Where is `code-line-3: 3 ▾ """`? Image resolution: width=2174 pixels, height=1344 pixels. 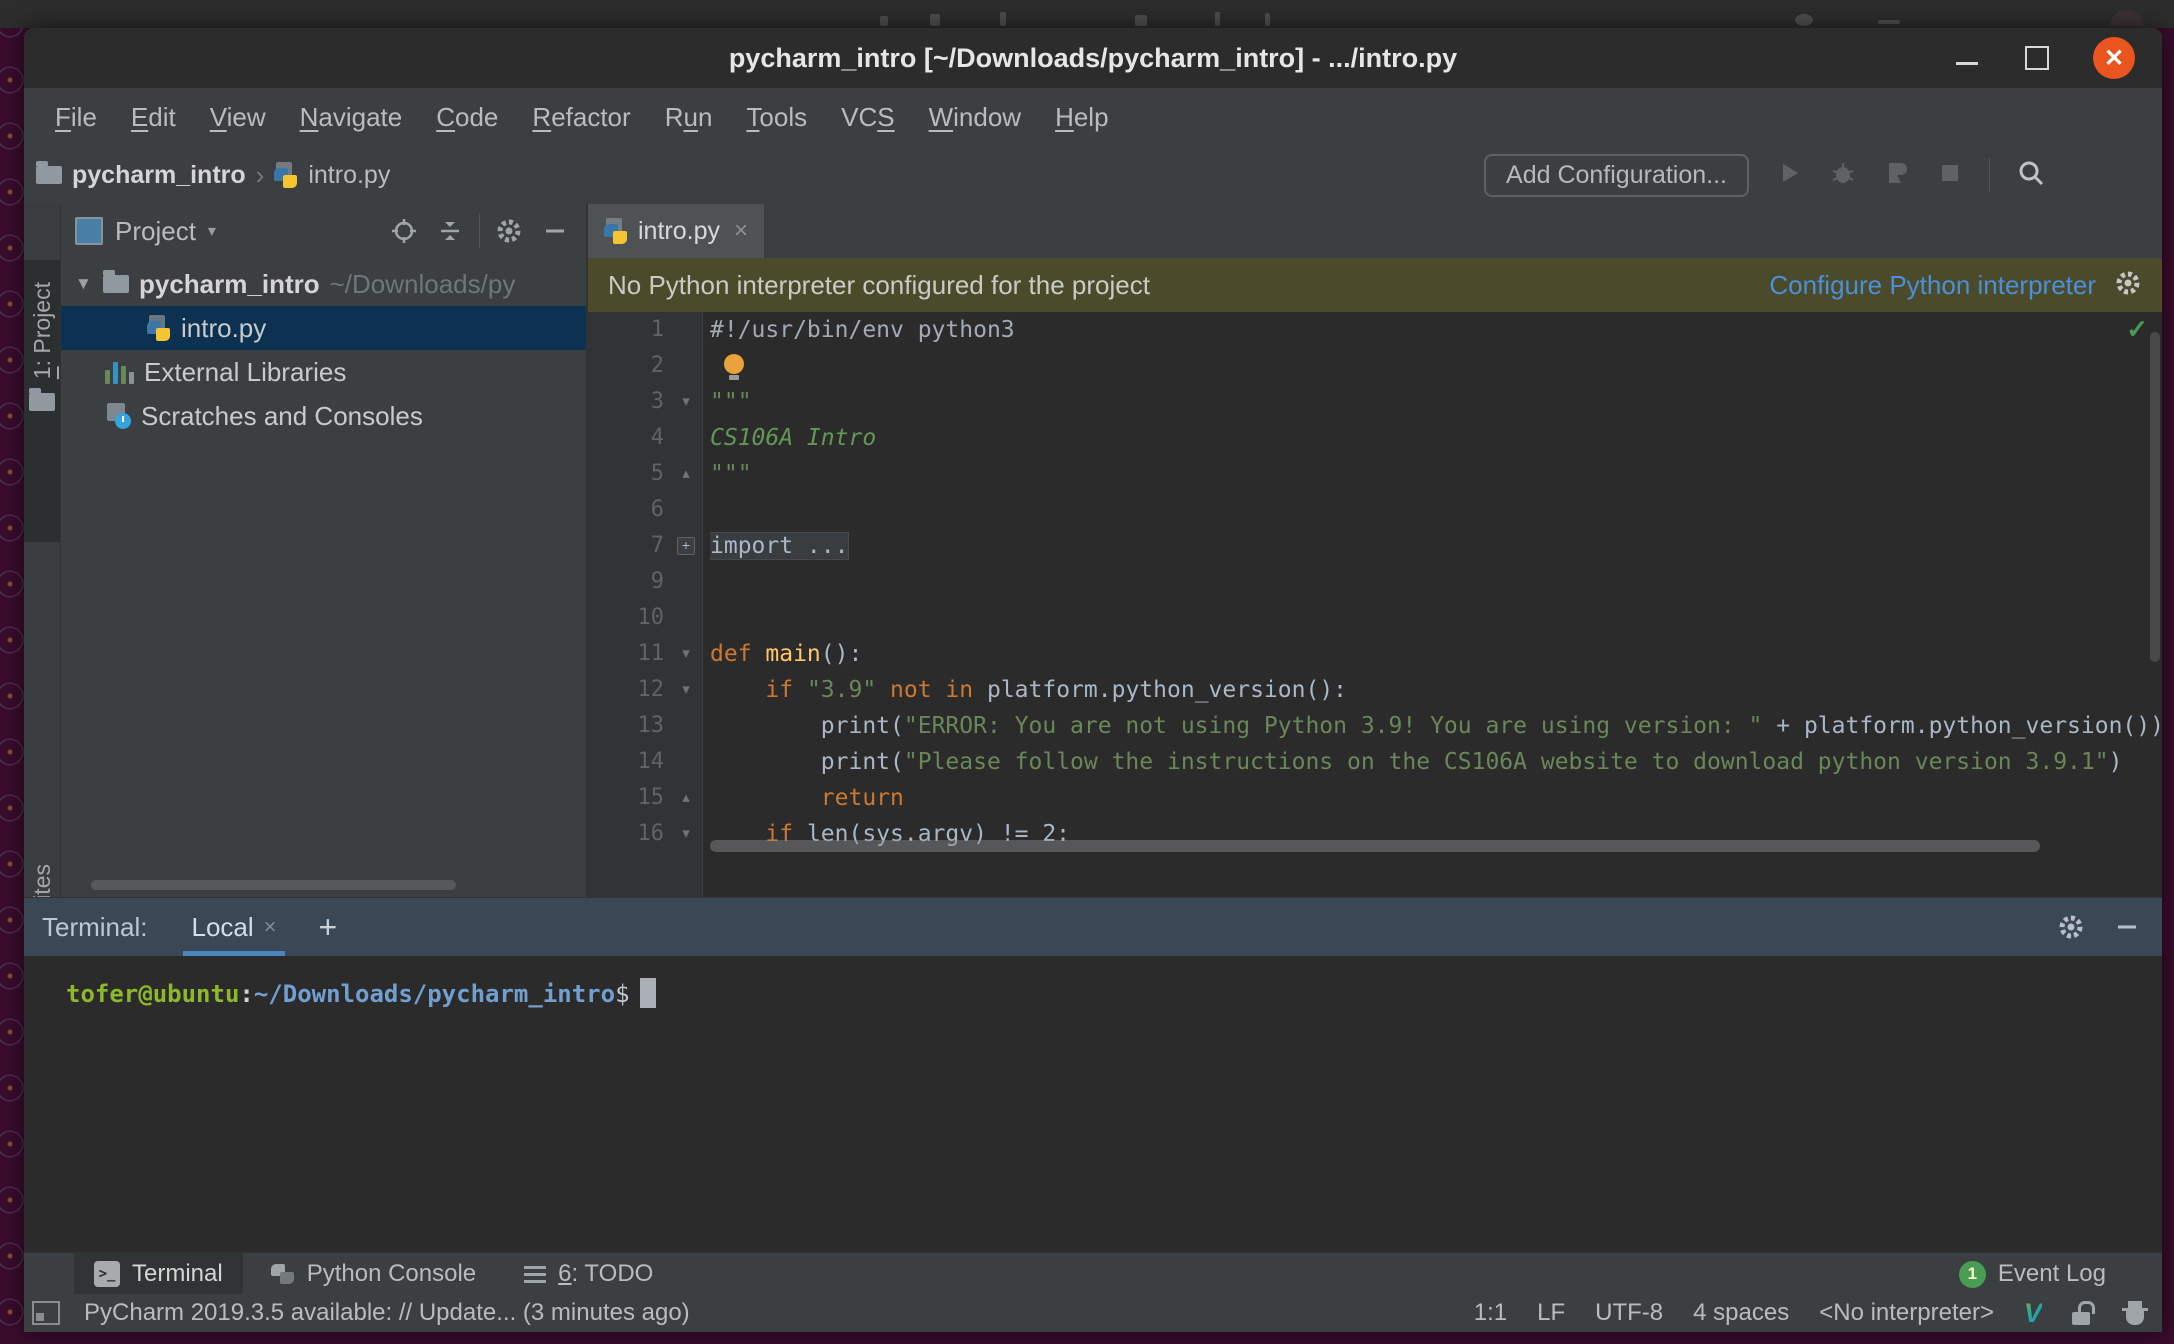 code-line-3: 3 ▾ """ is located at coordinates (1375, 402).